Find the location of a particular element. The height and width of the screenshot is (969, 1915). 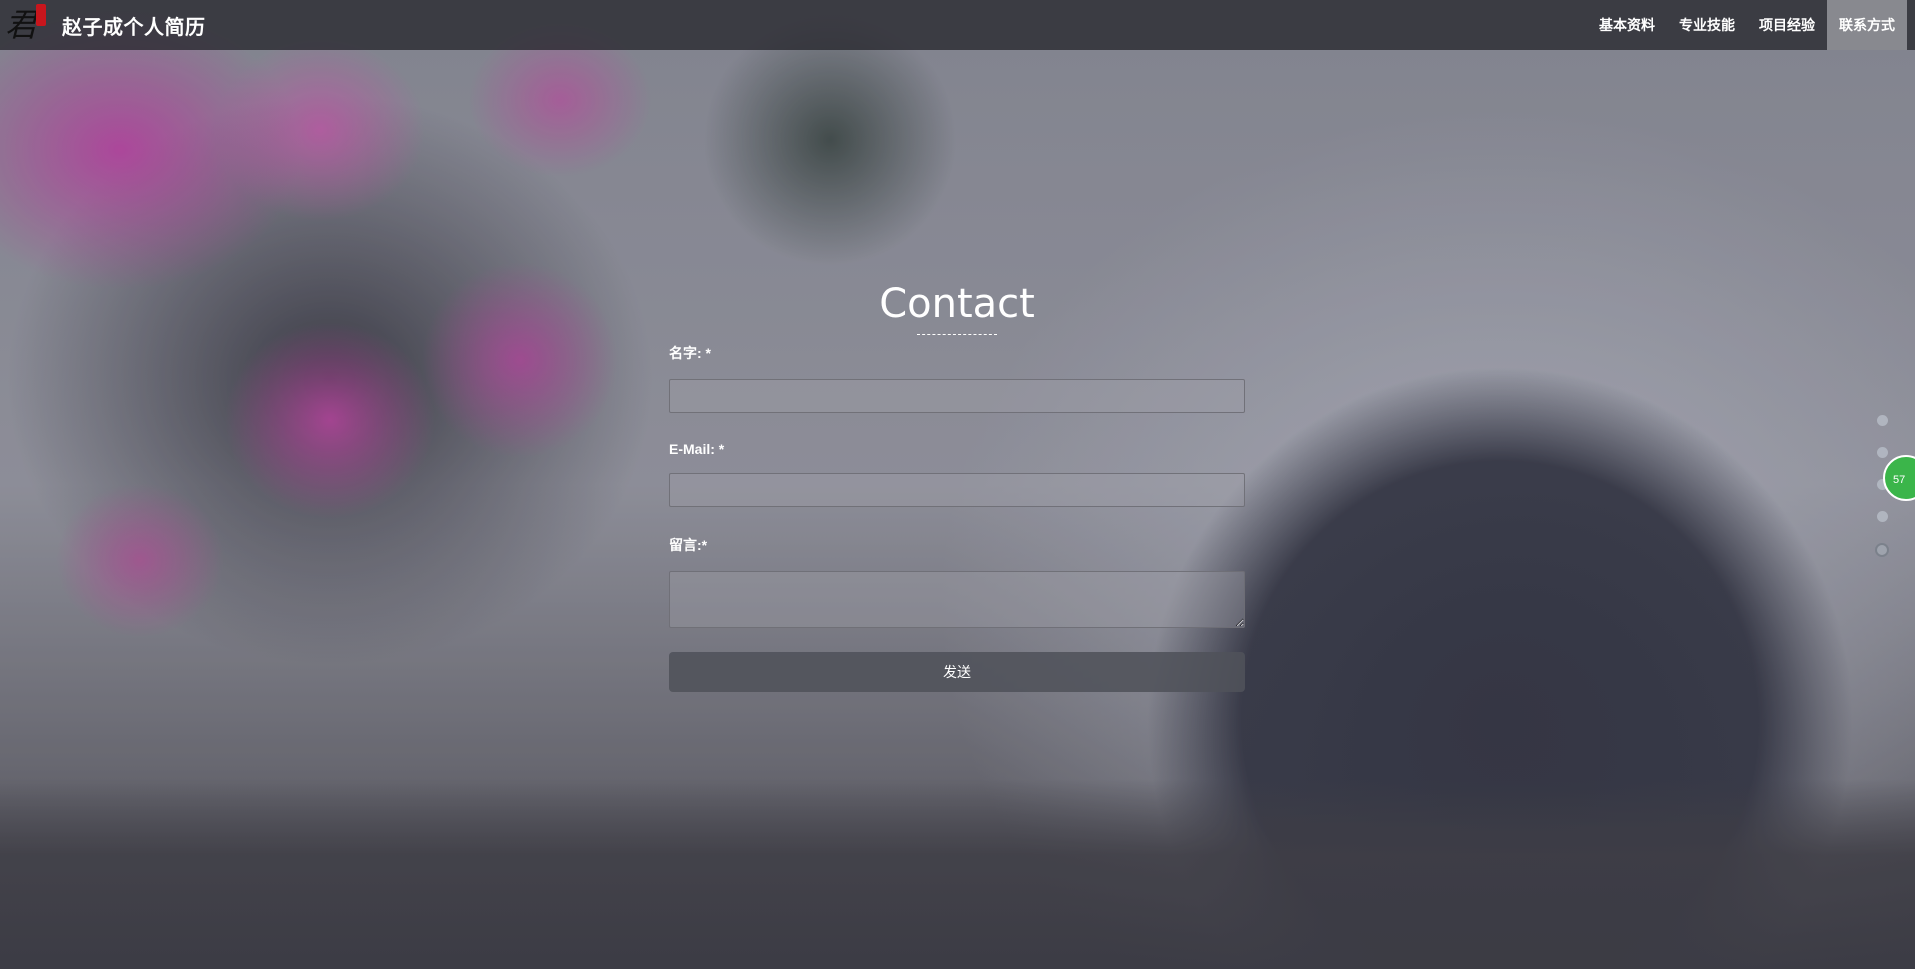

contact-section: Contact 名字: * E-Mail: * 留言:* 发送 is located at coordinates (957, 486).